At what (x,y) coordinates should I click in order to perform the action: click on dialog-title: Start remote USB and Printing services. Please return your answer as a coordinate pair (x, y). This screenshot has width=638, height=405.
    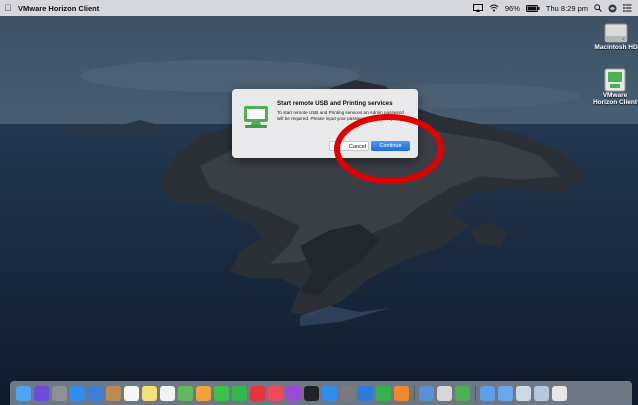
    Looking at the image, I should click on (335, 103).